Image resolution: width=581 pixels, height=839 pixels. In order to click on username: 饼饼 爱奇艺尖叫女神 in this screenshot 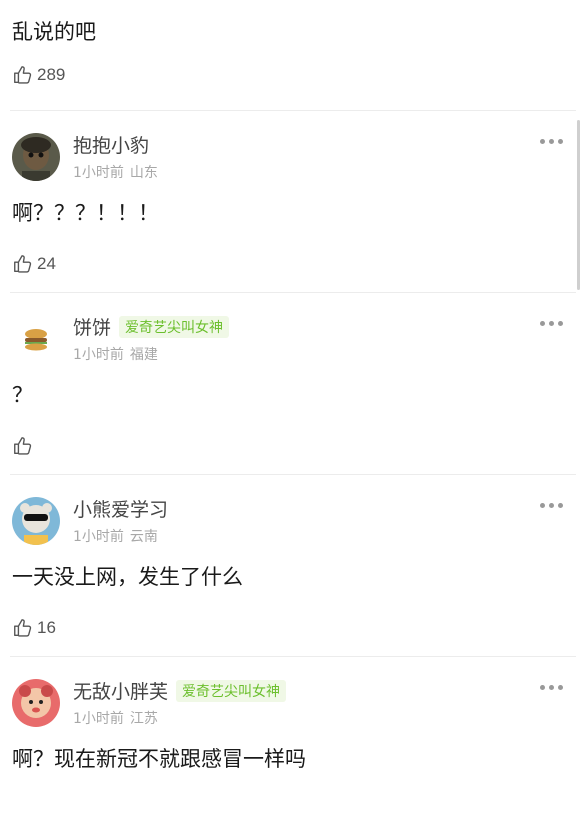, I will do `click(151, 326)`.